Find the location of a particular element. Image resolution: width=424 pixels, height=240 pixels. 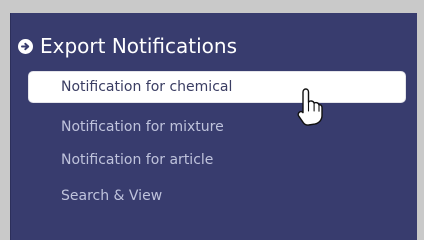

menu-heading: Export Notifications is located at coordinates (127, 46).